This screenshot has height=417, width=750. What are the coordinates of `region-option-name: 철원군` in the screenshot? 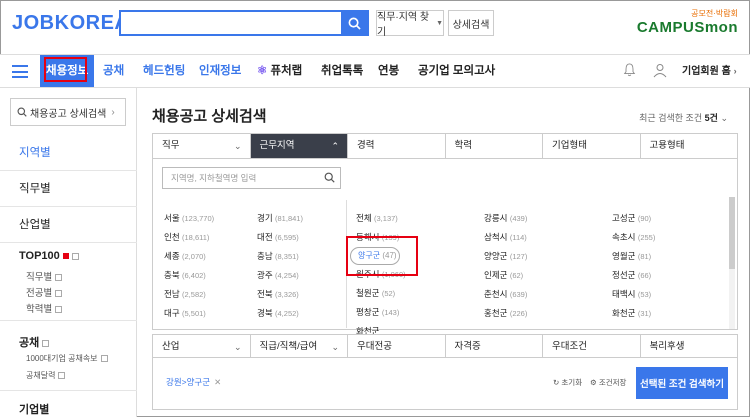 It's located at (368, 293).